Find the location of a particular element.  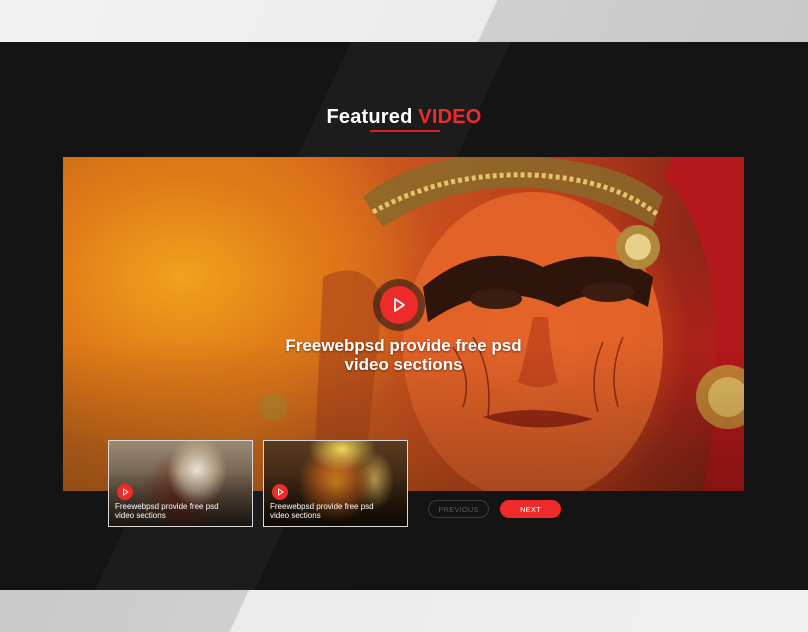

backdrop-top is located at coordinates (404, 21).